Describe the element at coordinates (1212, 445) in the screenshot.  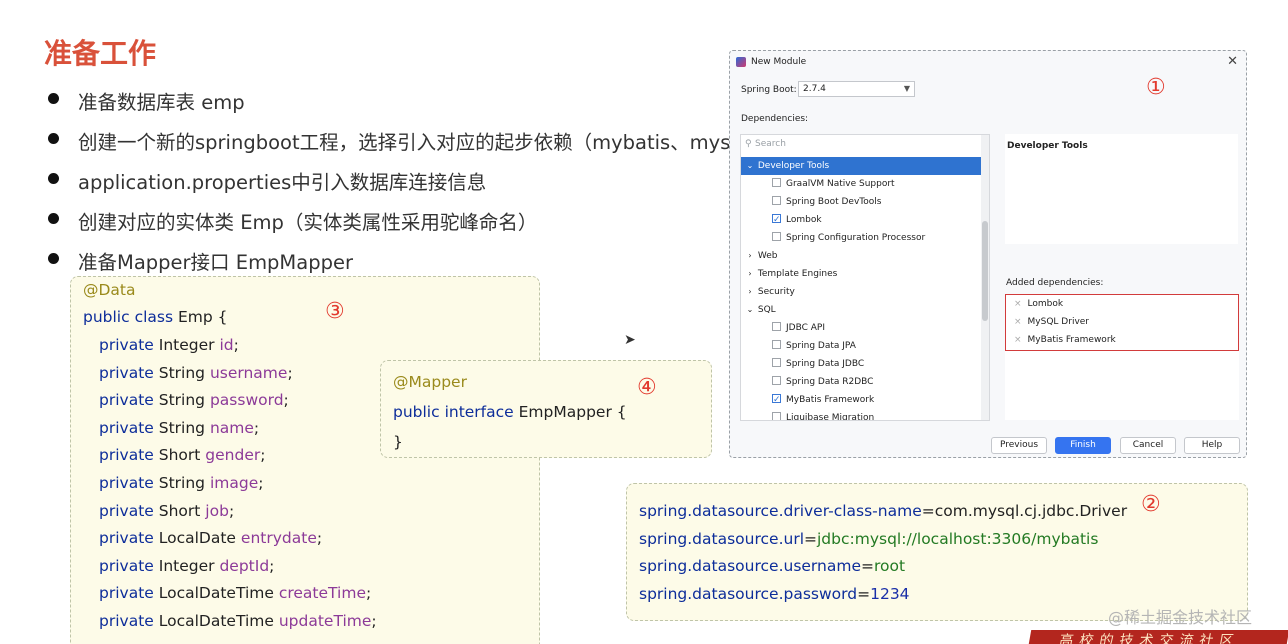
I see `help-button: Help` at that location.